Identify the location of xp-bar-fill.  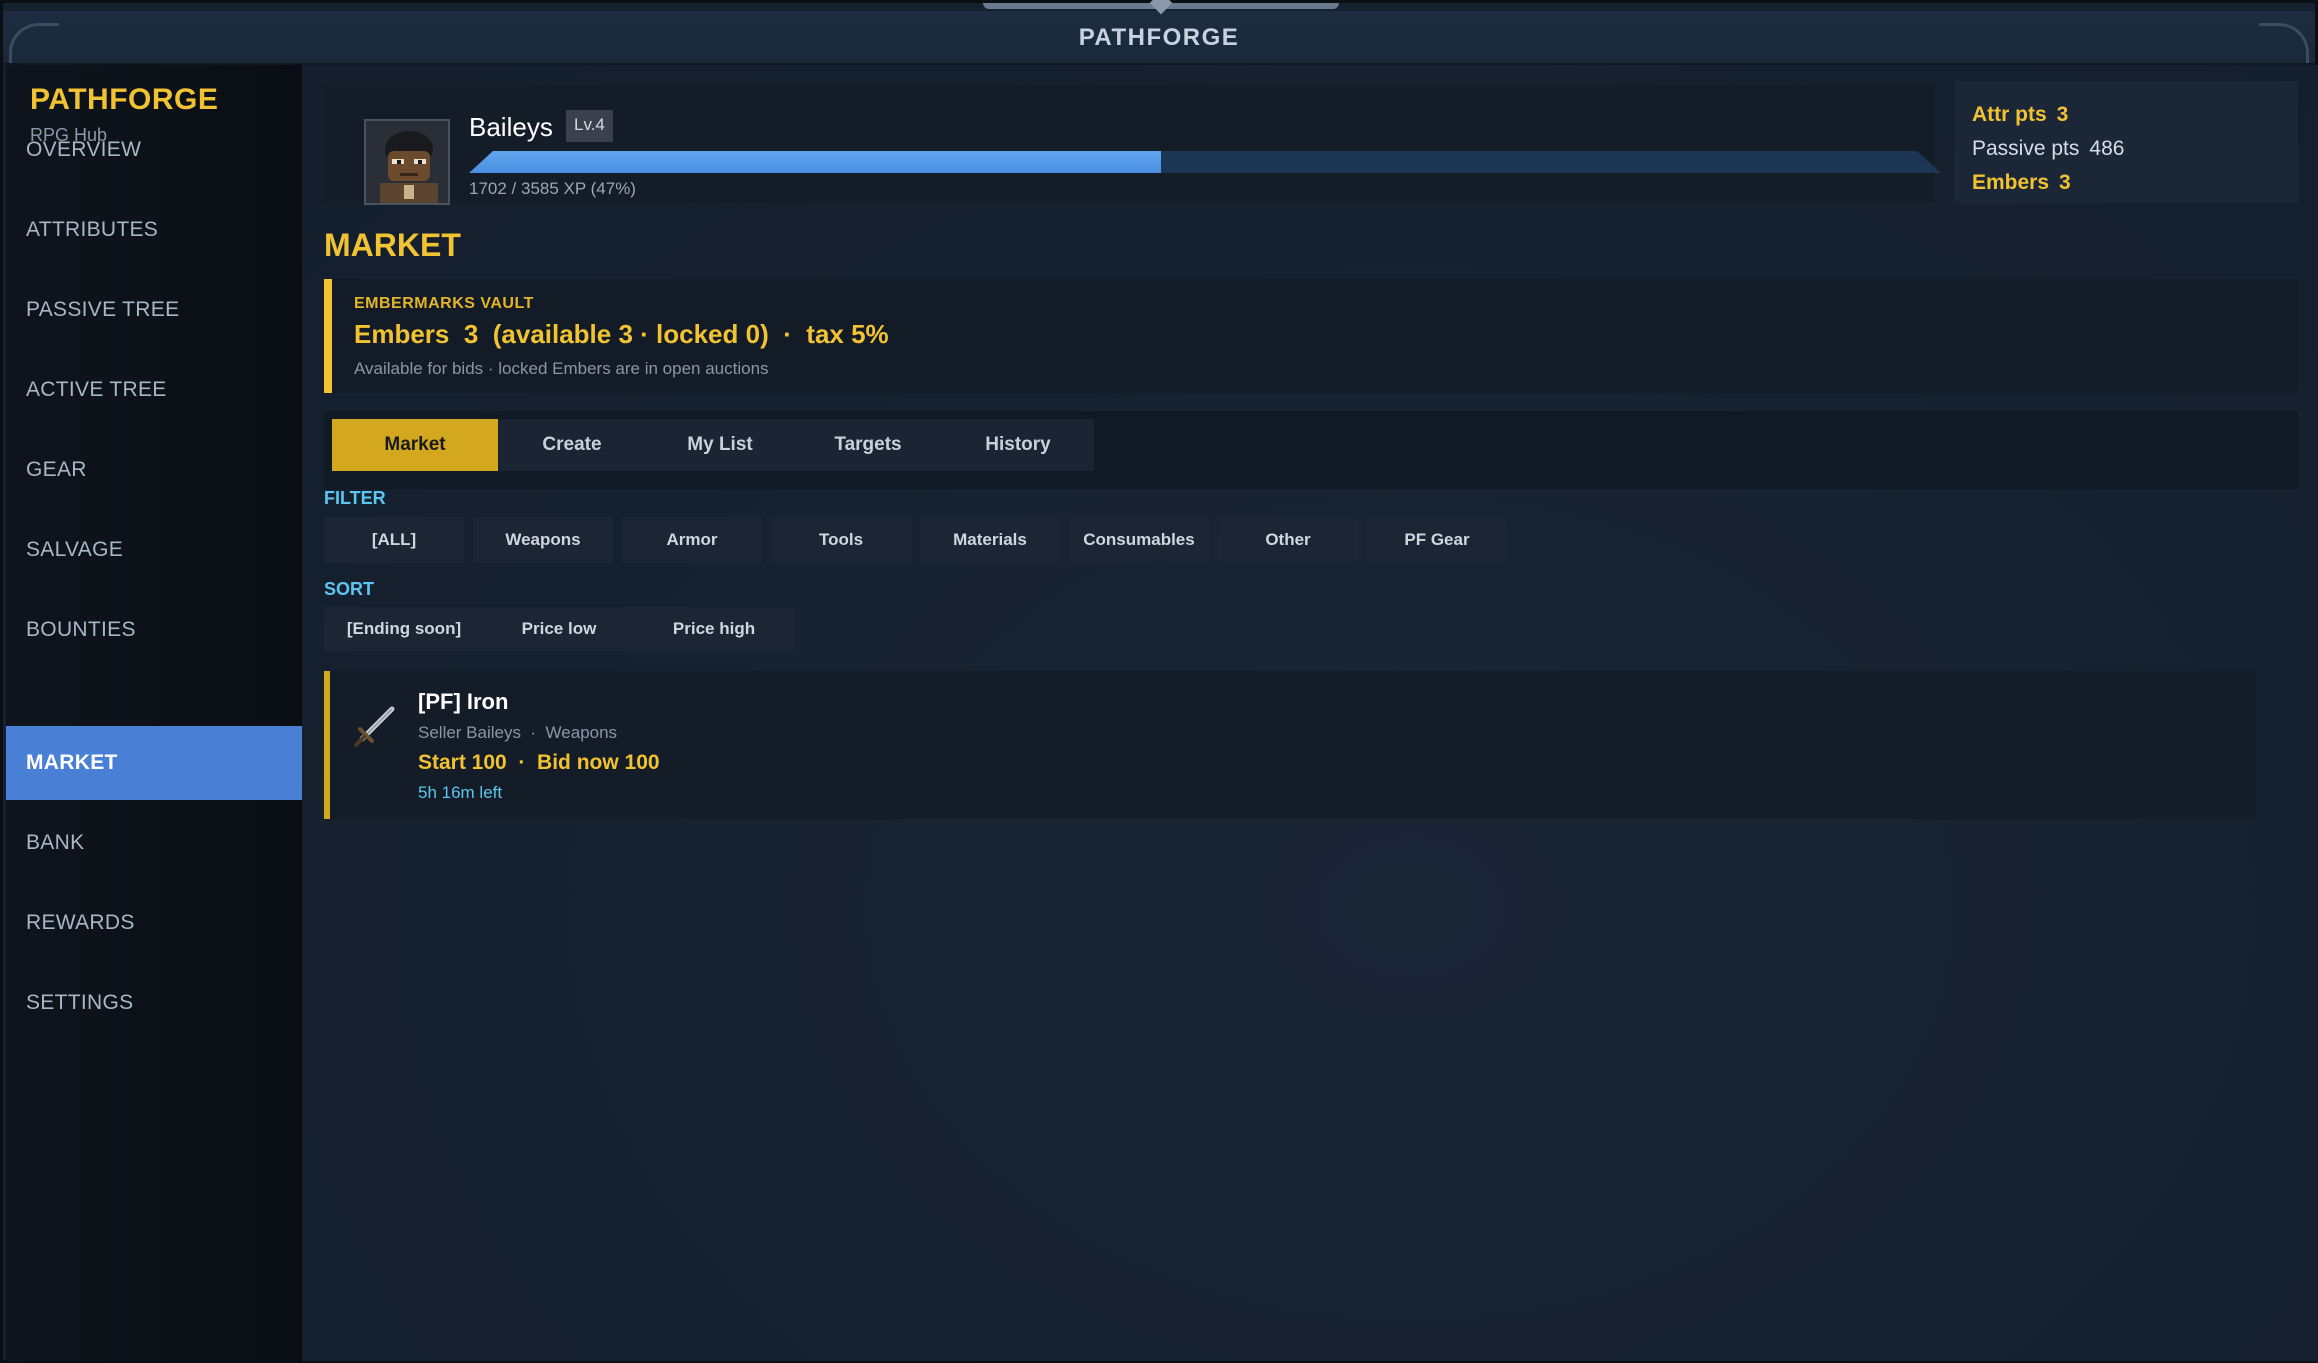
(815, 162).